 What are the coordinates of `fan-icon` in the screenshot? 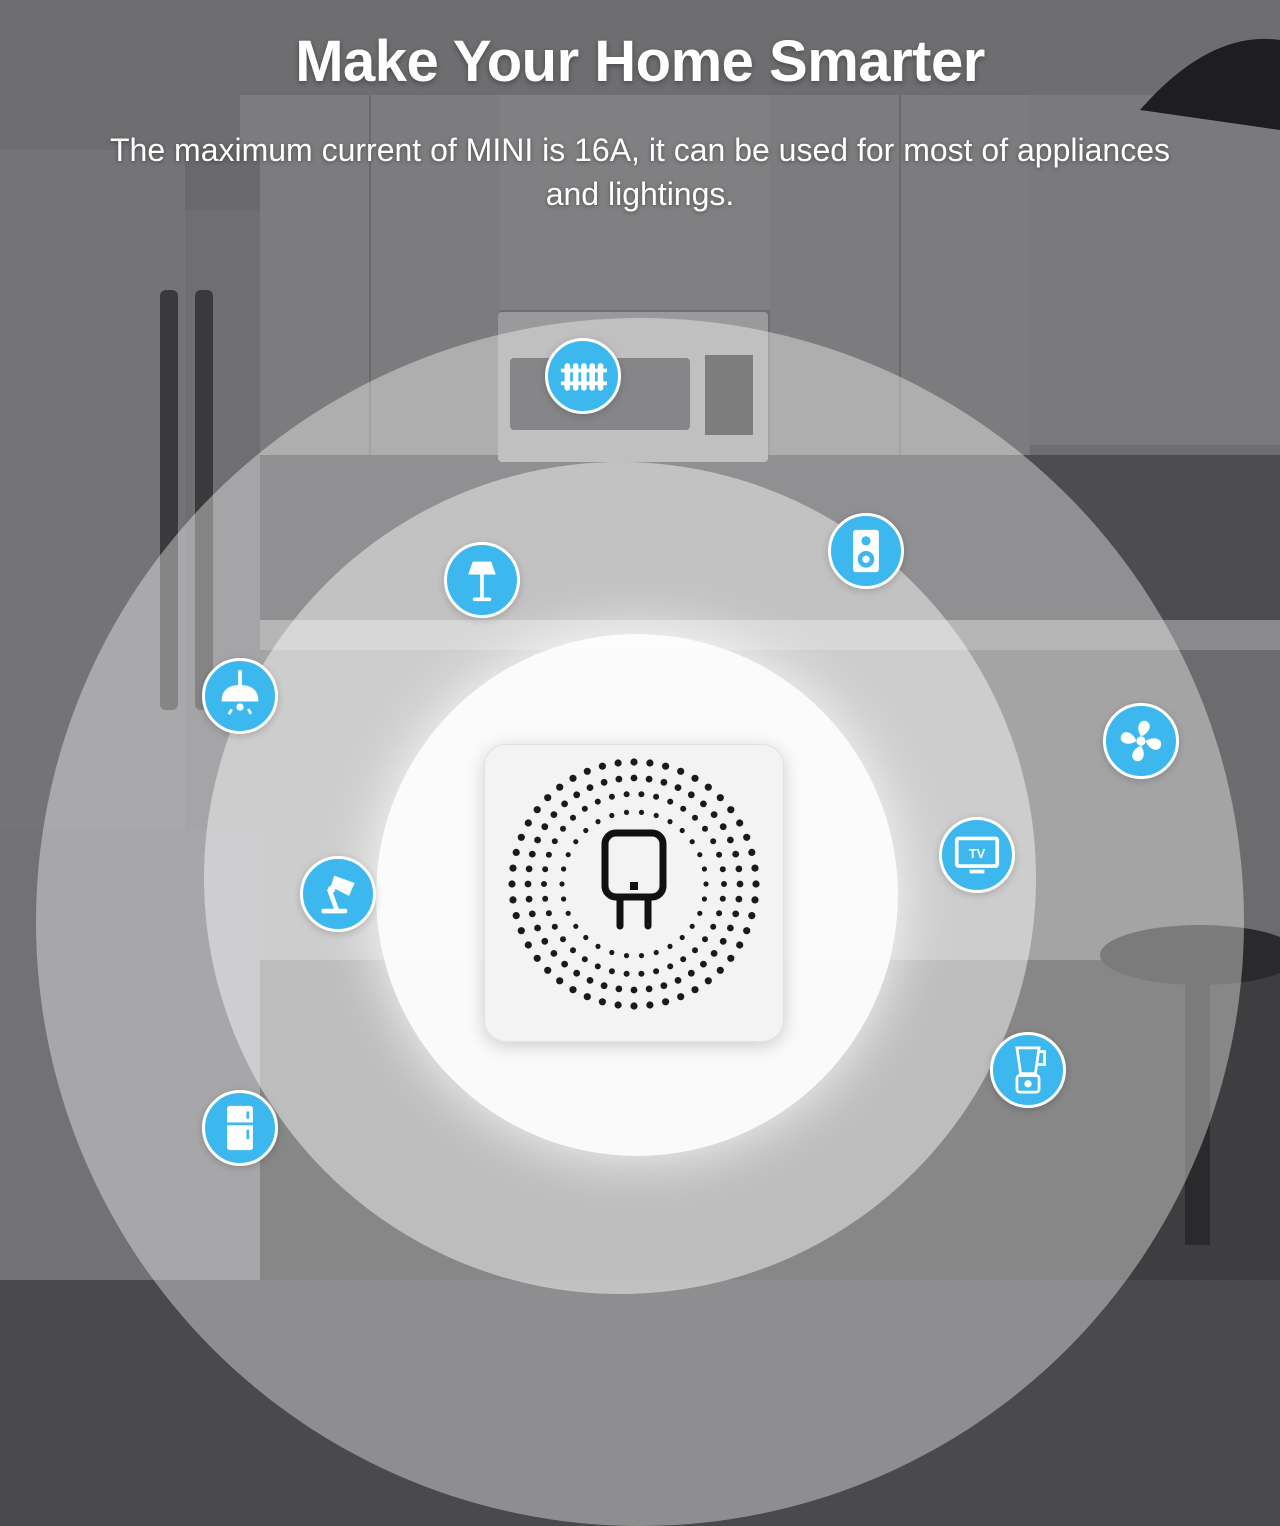 It's located at (1141, 741).